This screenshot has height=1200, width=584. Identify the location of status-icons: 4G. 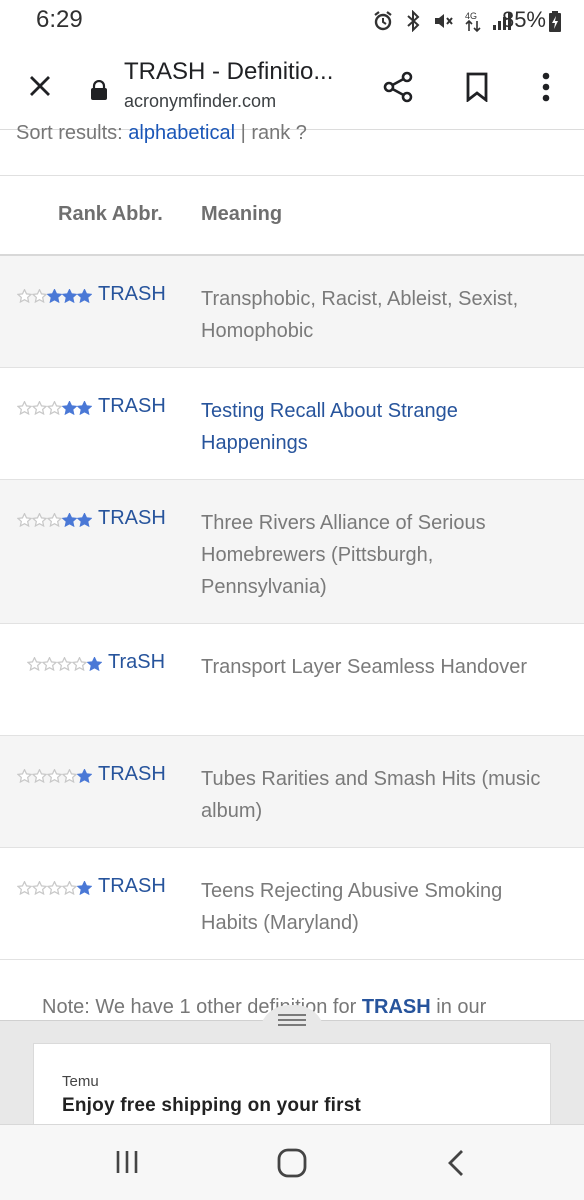
(443, 21).